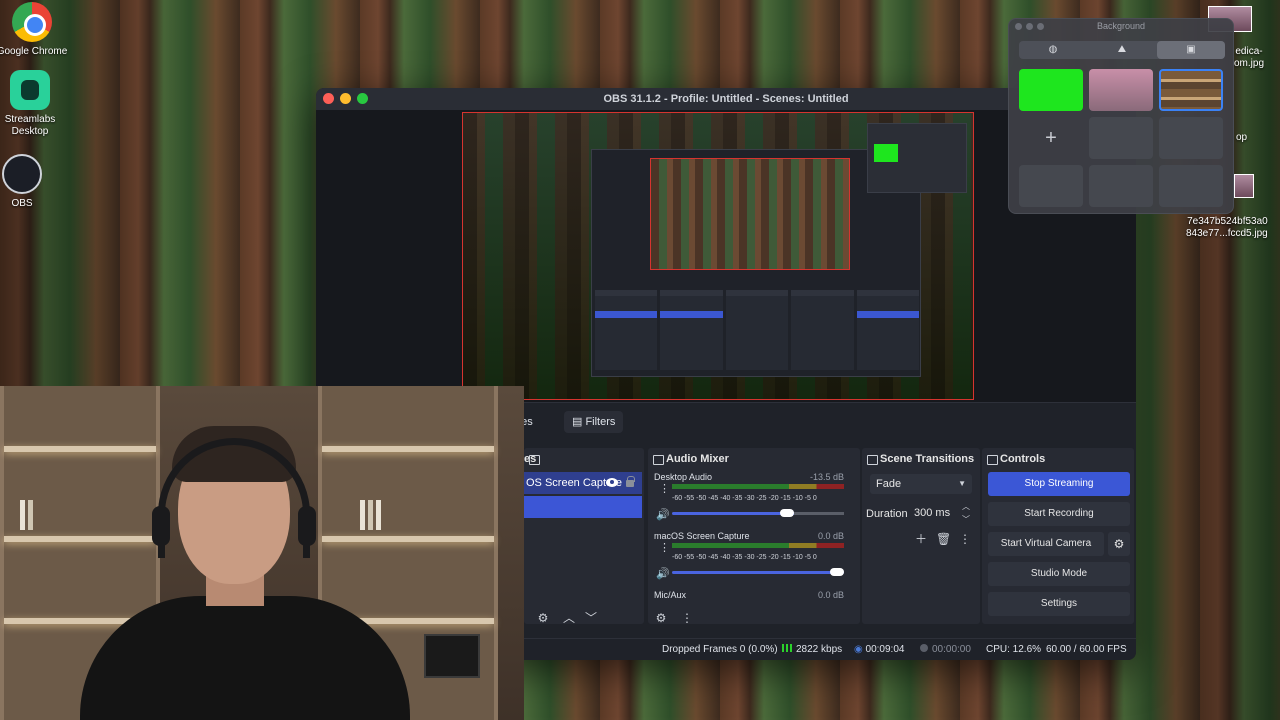 This screenshot has width=1280, height=720. What do you see at coordinates (945, 649) in the screenshot?
I see `recording-time-status: 00:00:00` at bounding box center [945, 649].